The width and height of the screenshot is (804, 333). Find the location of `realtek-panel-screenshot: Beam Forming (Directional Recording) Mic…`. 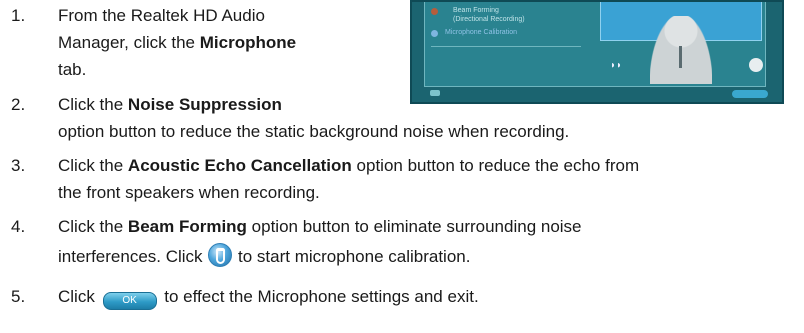

realtek-panel-screenshot: Beam Forming (Directional Recording) Mic… is located at coordinates (597, 52).